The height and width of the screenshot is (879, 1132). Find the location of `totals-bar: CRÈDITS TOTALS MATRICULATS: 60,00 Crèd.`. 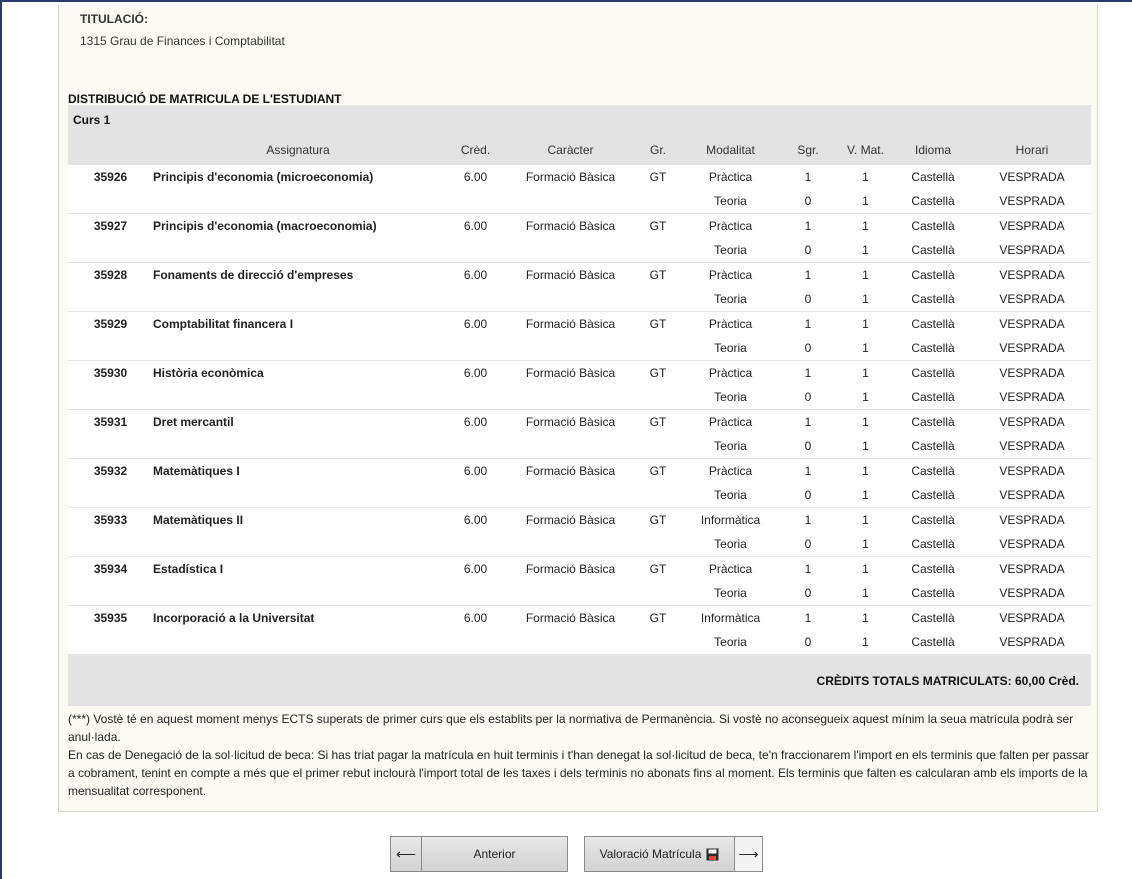

totals-bar: CRÈDITS TOTALS MATRICULATS: 60,00 Crèd. is located at coordinates (579, 680).